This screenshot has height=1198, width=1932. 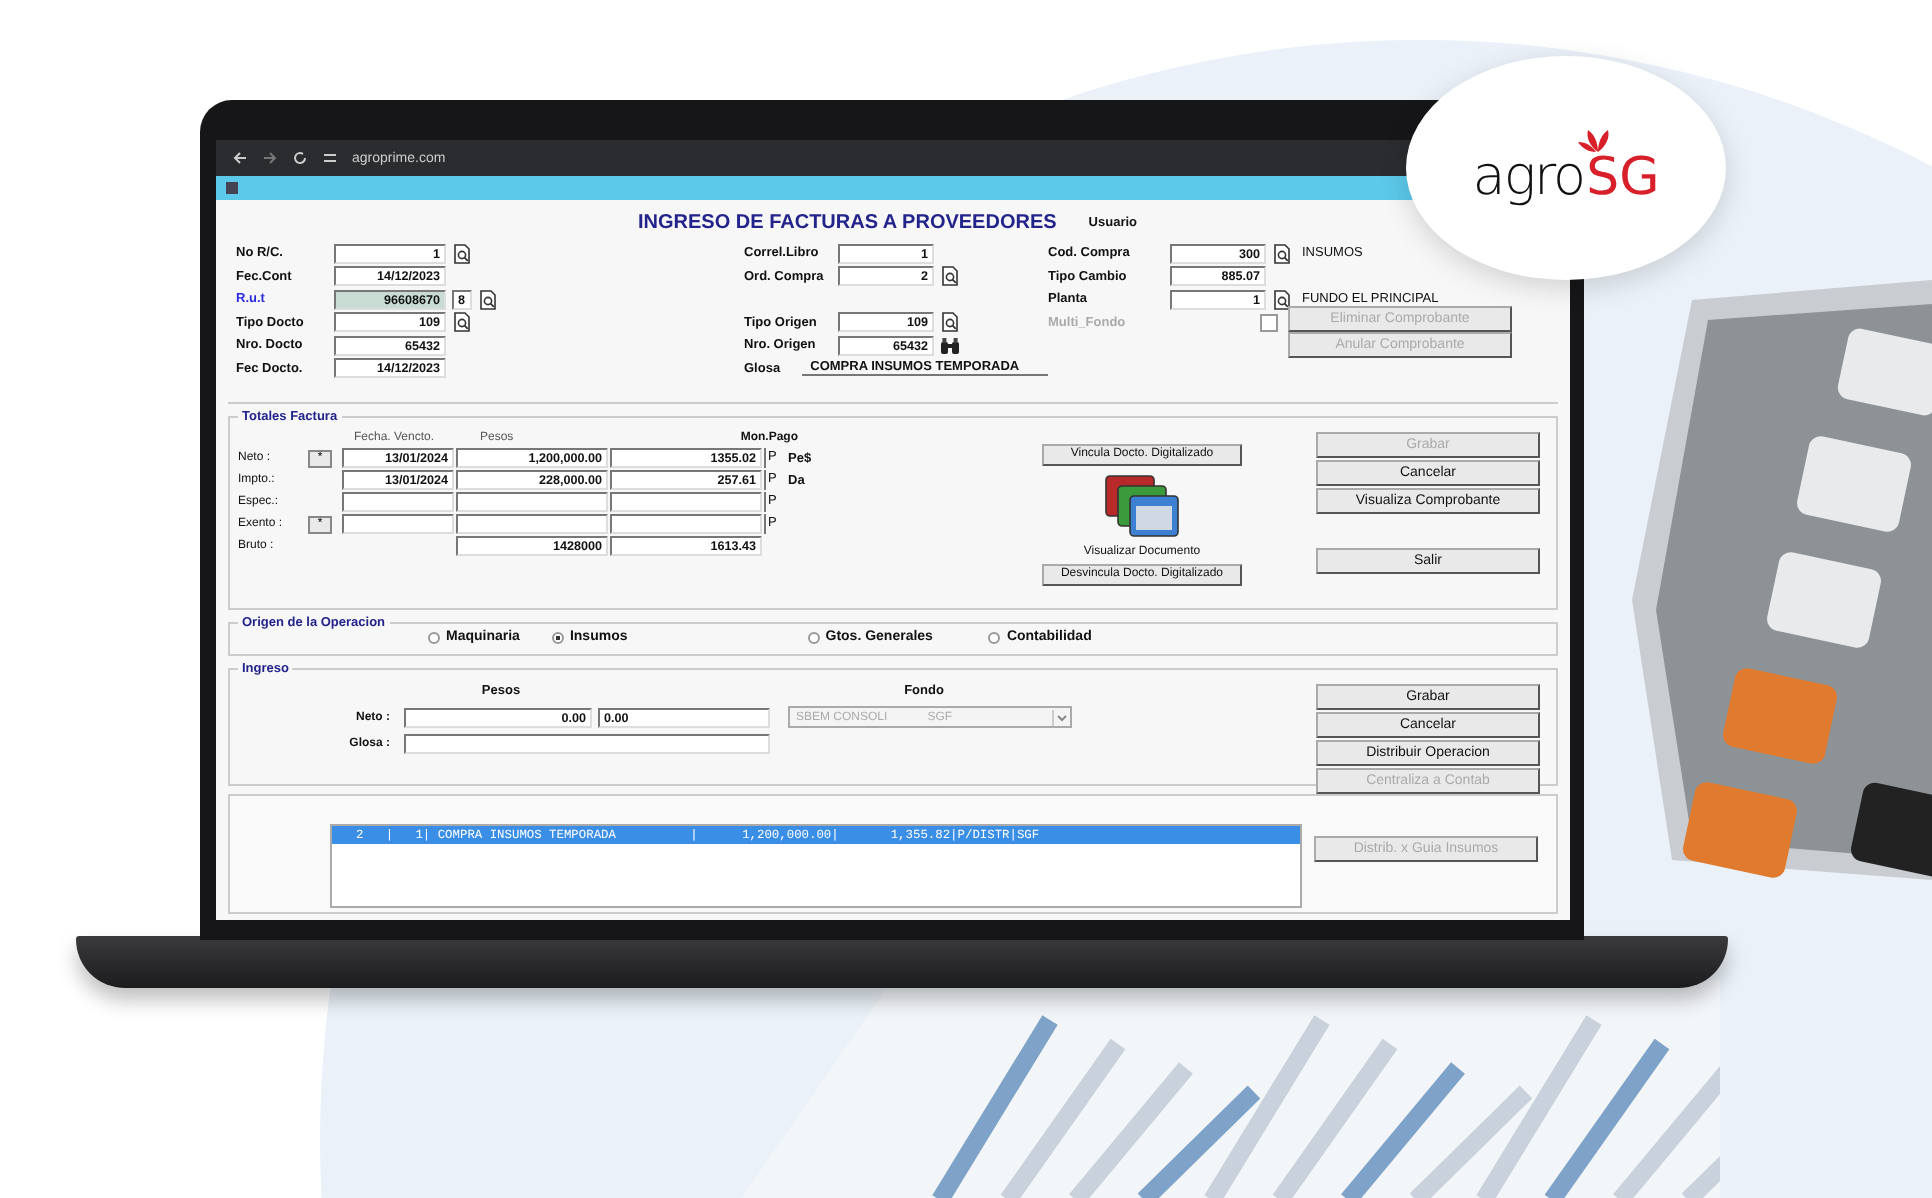 I want to click on form-title: INGRESO DE FACTURAS A PROVEEDORES, so click(x=847, y=222).